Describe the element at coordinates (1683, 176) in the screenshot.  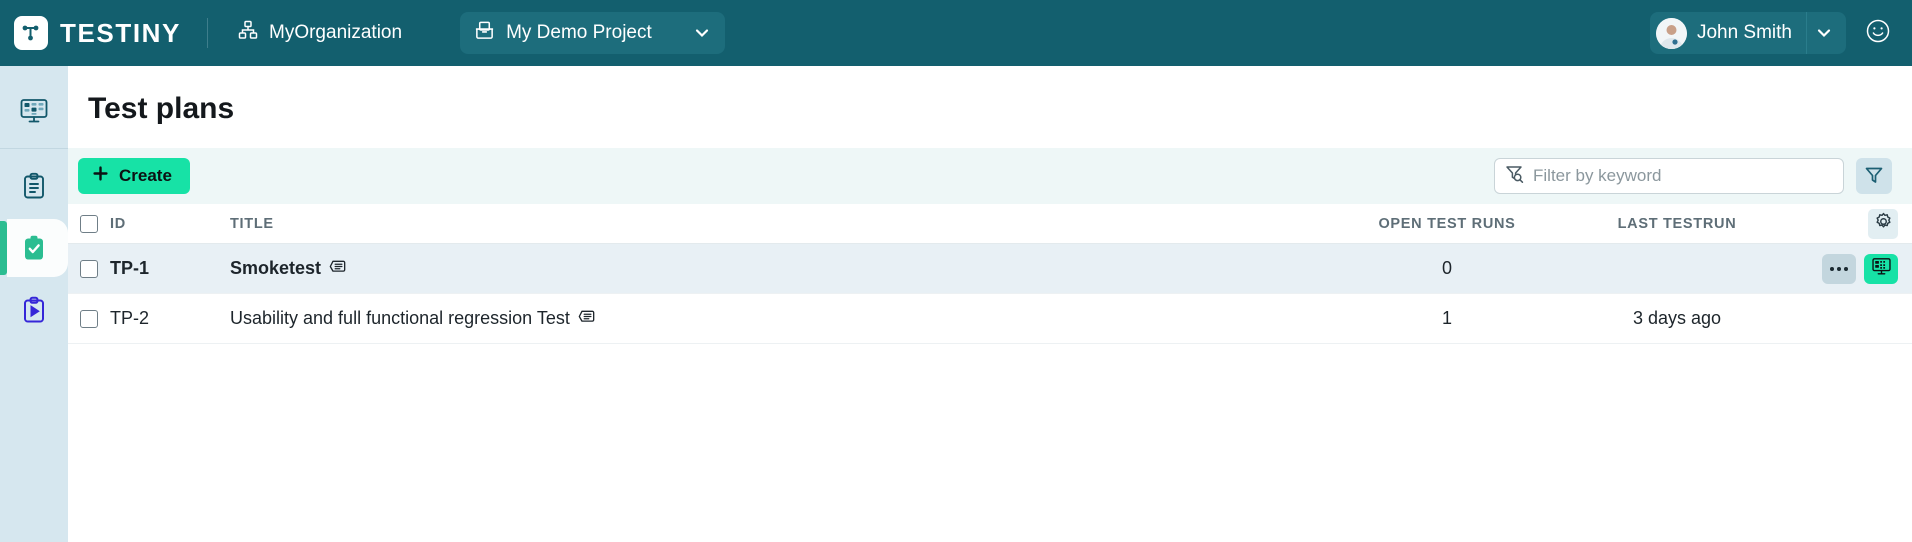
I see `search-input` at that location.